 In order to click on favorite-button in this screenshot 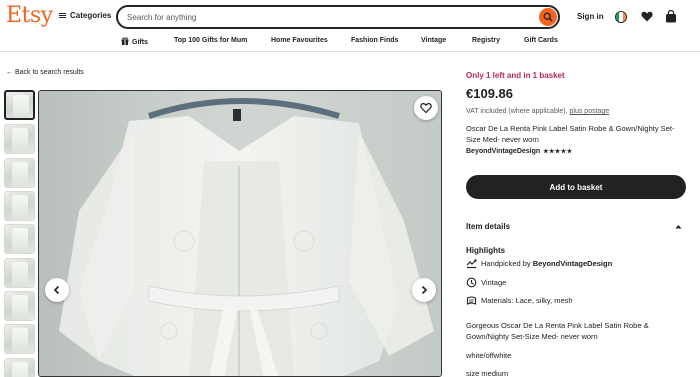, I will do `click(426, 108)`.